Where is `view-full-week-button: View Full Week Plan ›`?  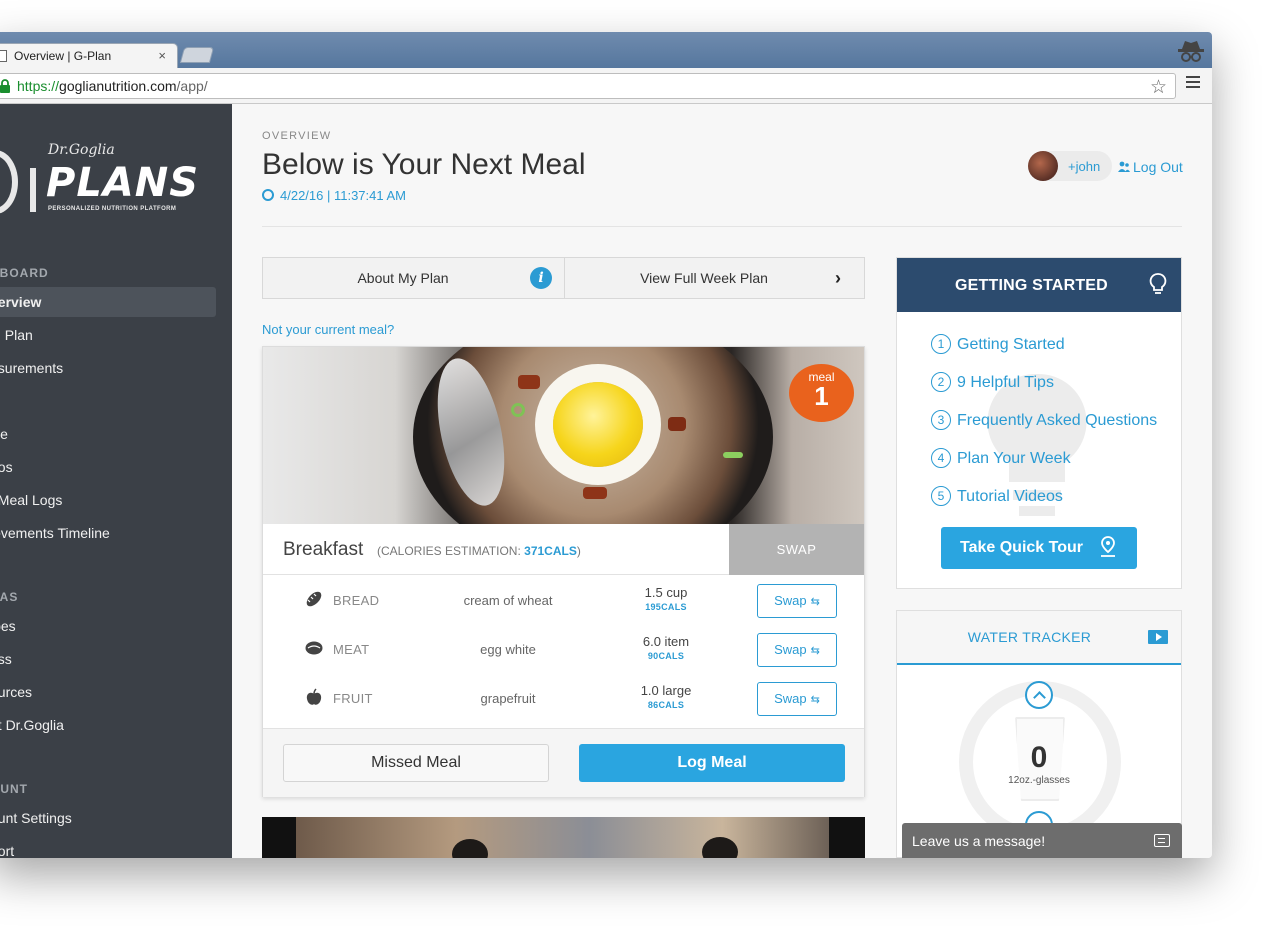
view-full-week-button: View Full Week Plan › is located at coordinates (715, 278).